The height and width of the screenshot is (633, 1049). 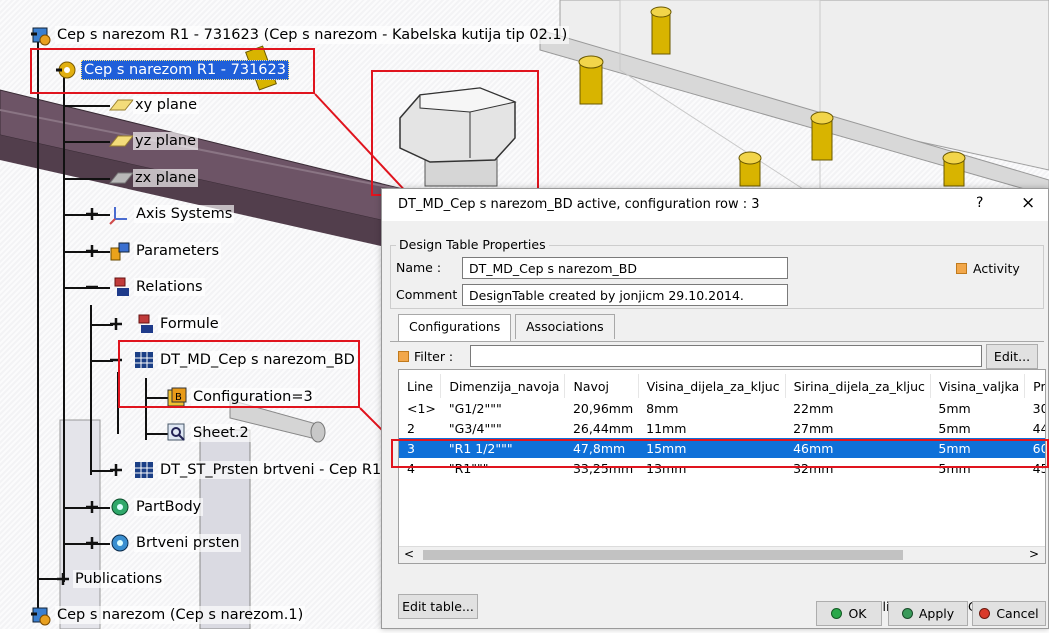 What do you see at coordinates (726, 356) in the screenshot?
I see `filter-input` at bounding box center [726, 356].